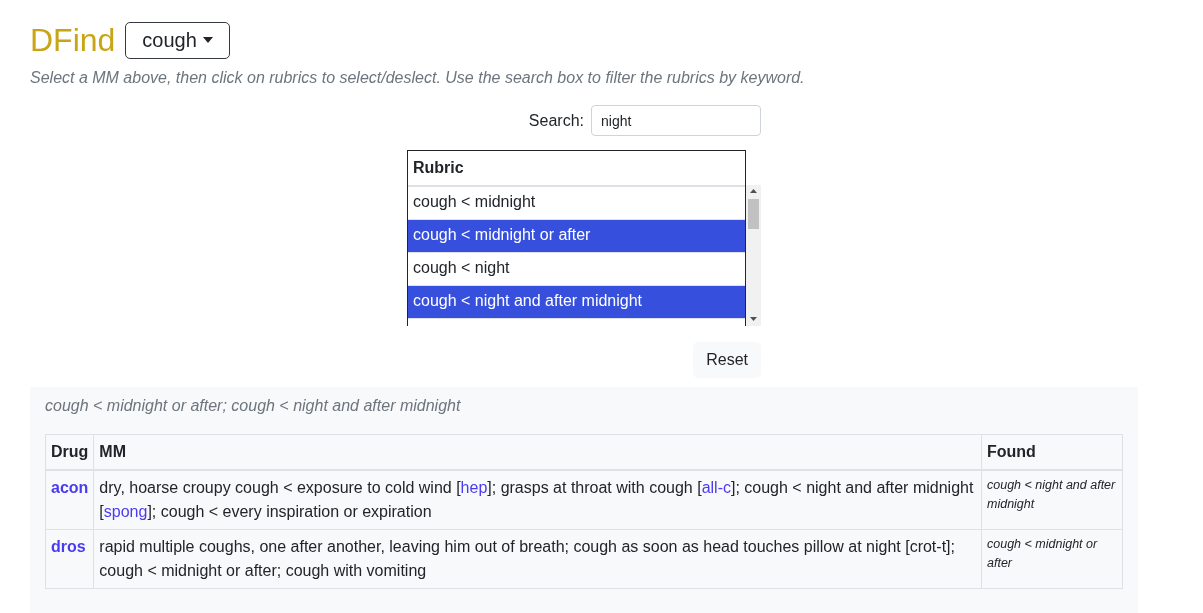 The height and width of the screenshot is (613, 1203). What do you see at coordinates (576, 236) in the screenshot?
I see `rubric-item: cough < midnight or after` at bounding box center [576, 236].